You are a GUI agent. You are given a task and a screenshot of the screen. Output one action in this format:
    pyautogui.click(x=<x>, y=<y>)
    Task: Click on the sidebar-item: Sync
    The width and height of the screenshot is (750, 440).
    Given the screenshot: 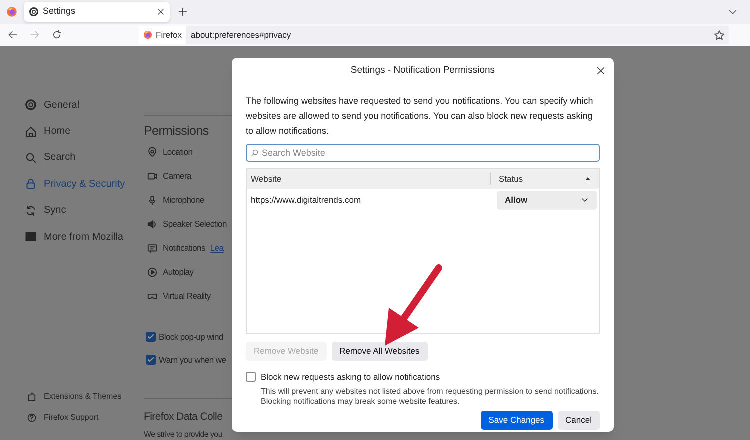 What is the action you would take?
    pyautogui.click(x=84, y=211)
    